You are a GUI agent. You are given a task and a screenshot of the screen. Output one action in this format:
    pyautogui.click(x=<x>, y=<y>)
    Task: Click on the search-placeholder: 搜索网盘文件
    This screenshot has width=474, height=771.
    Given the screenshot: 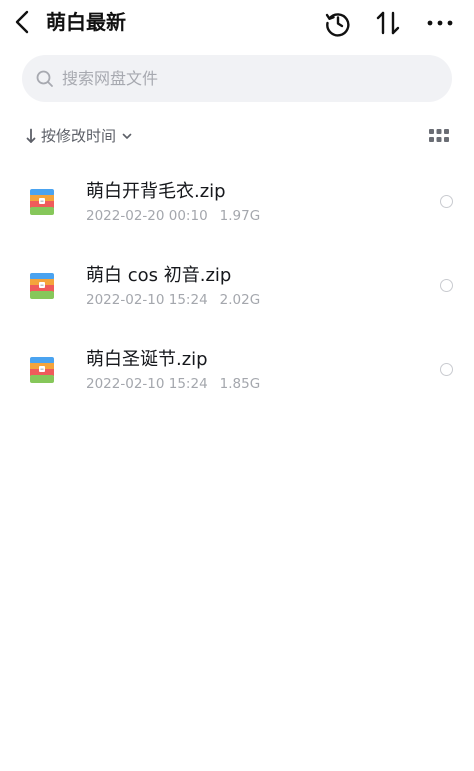 What is the action you would take?
    pyautogui.click(x=110, y=78)
    